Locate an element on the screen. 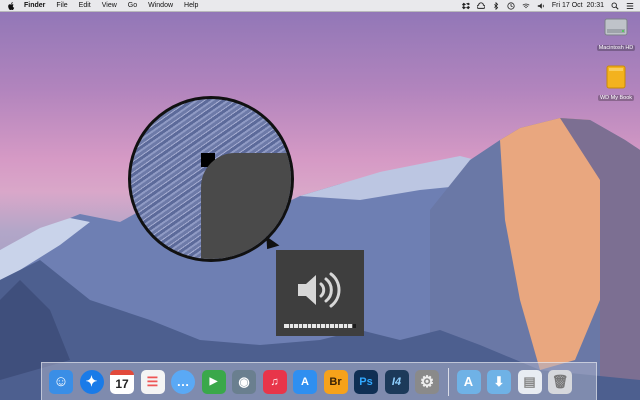 This screenshot has width=640, height=400. dock-item-indesign-14: I4 is located at coordinates (396, 381).